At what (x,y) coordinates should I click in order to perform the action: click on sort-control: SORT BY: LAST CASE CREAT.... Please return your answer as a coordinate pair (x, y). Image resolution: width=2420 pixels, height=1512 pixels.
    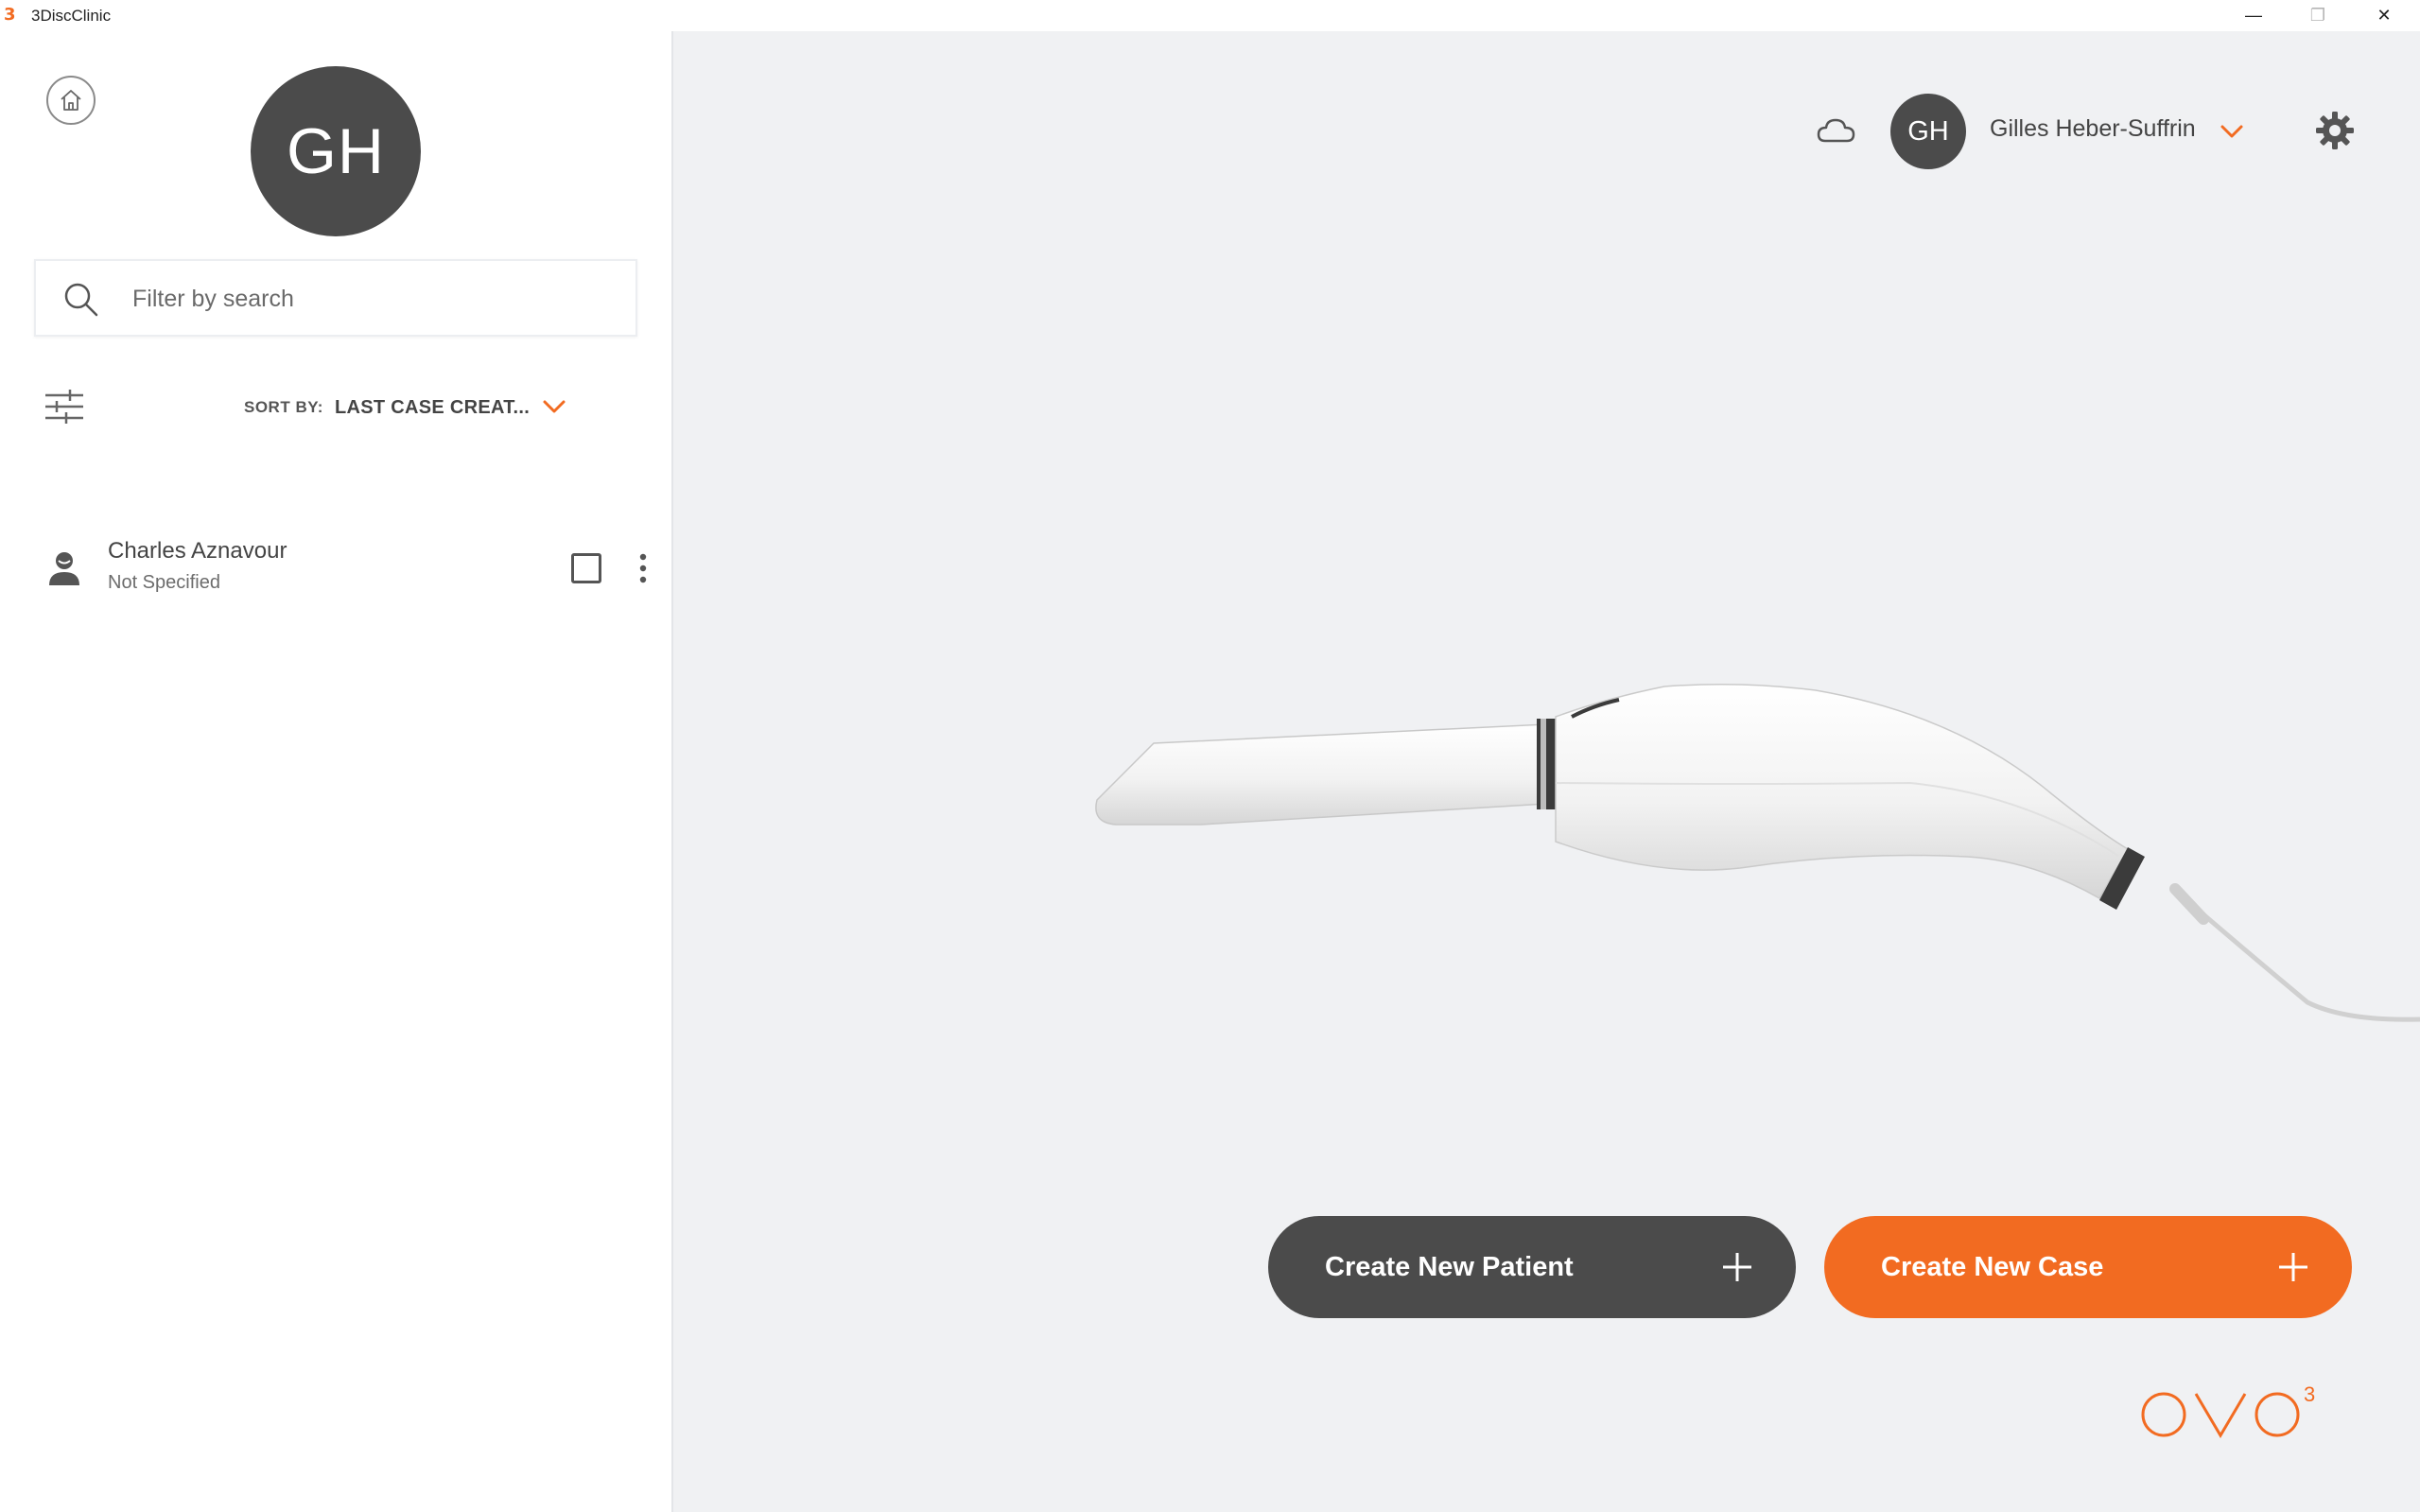
    Looking at the image, I should click on (387, 408).